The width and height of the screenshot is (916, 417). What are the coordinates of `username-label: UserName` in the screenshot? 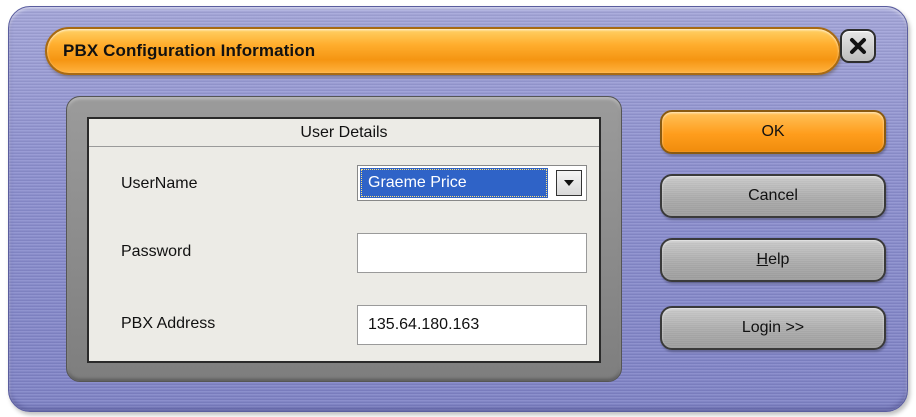 It's located at (159, 183).